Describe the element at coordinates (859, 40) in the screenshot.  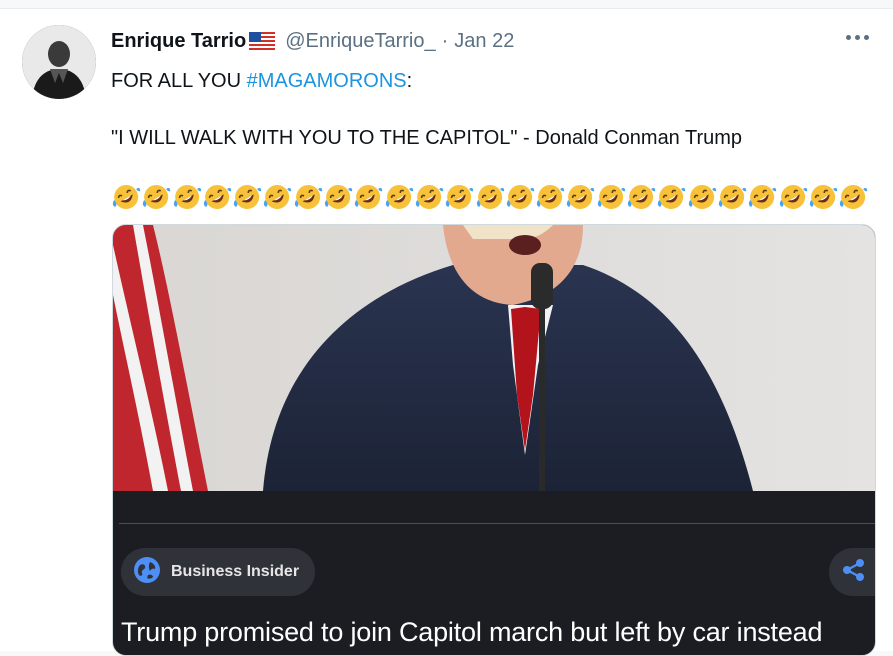
I see `more-options-icon` at that location.